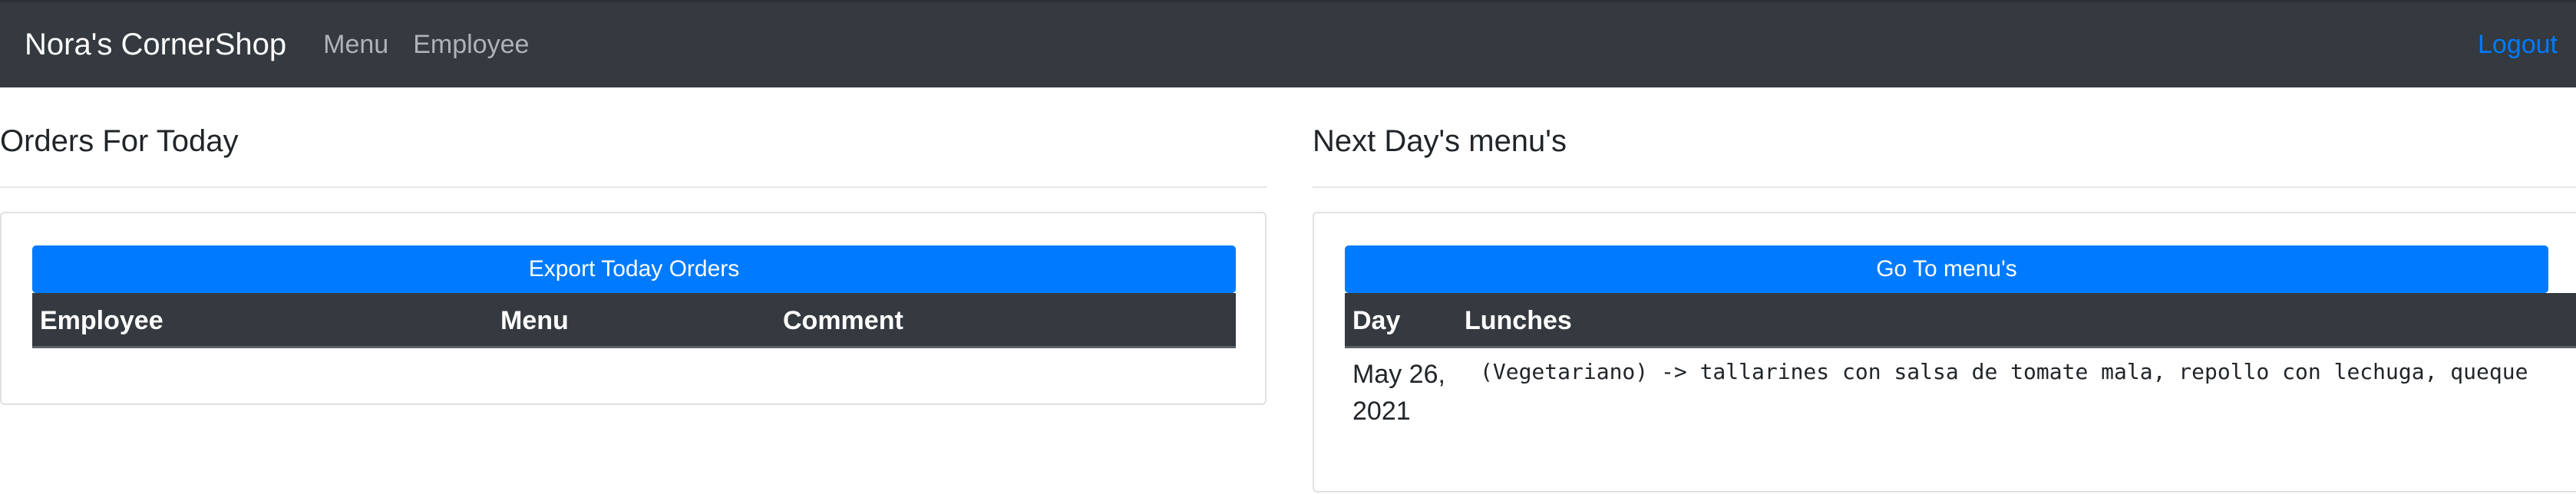 Image resolution: width=2576 pixels, height=494 pixels. I want to click on orders-title: Orders For Today, so click(119, 141).